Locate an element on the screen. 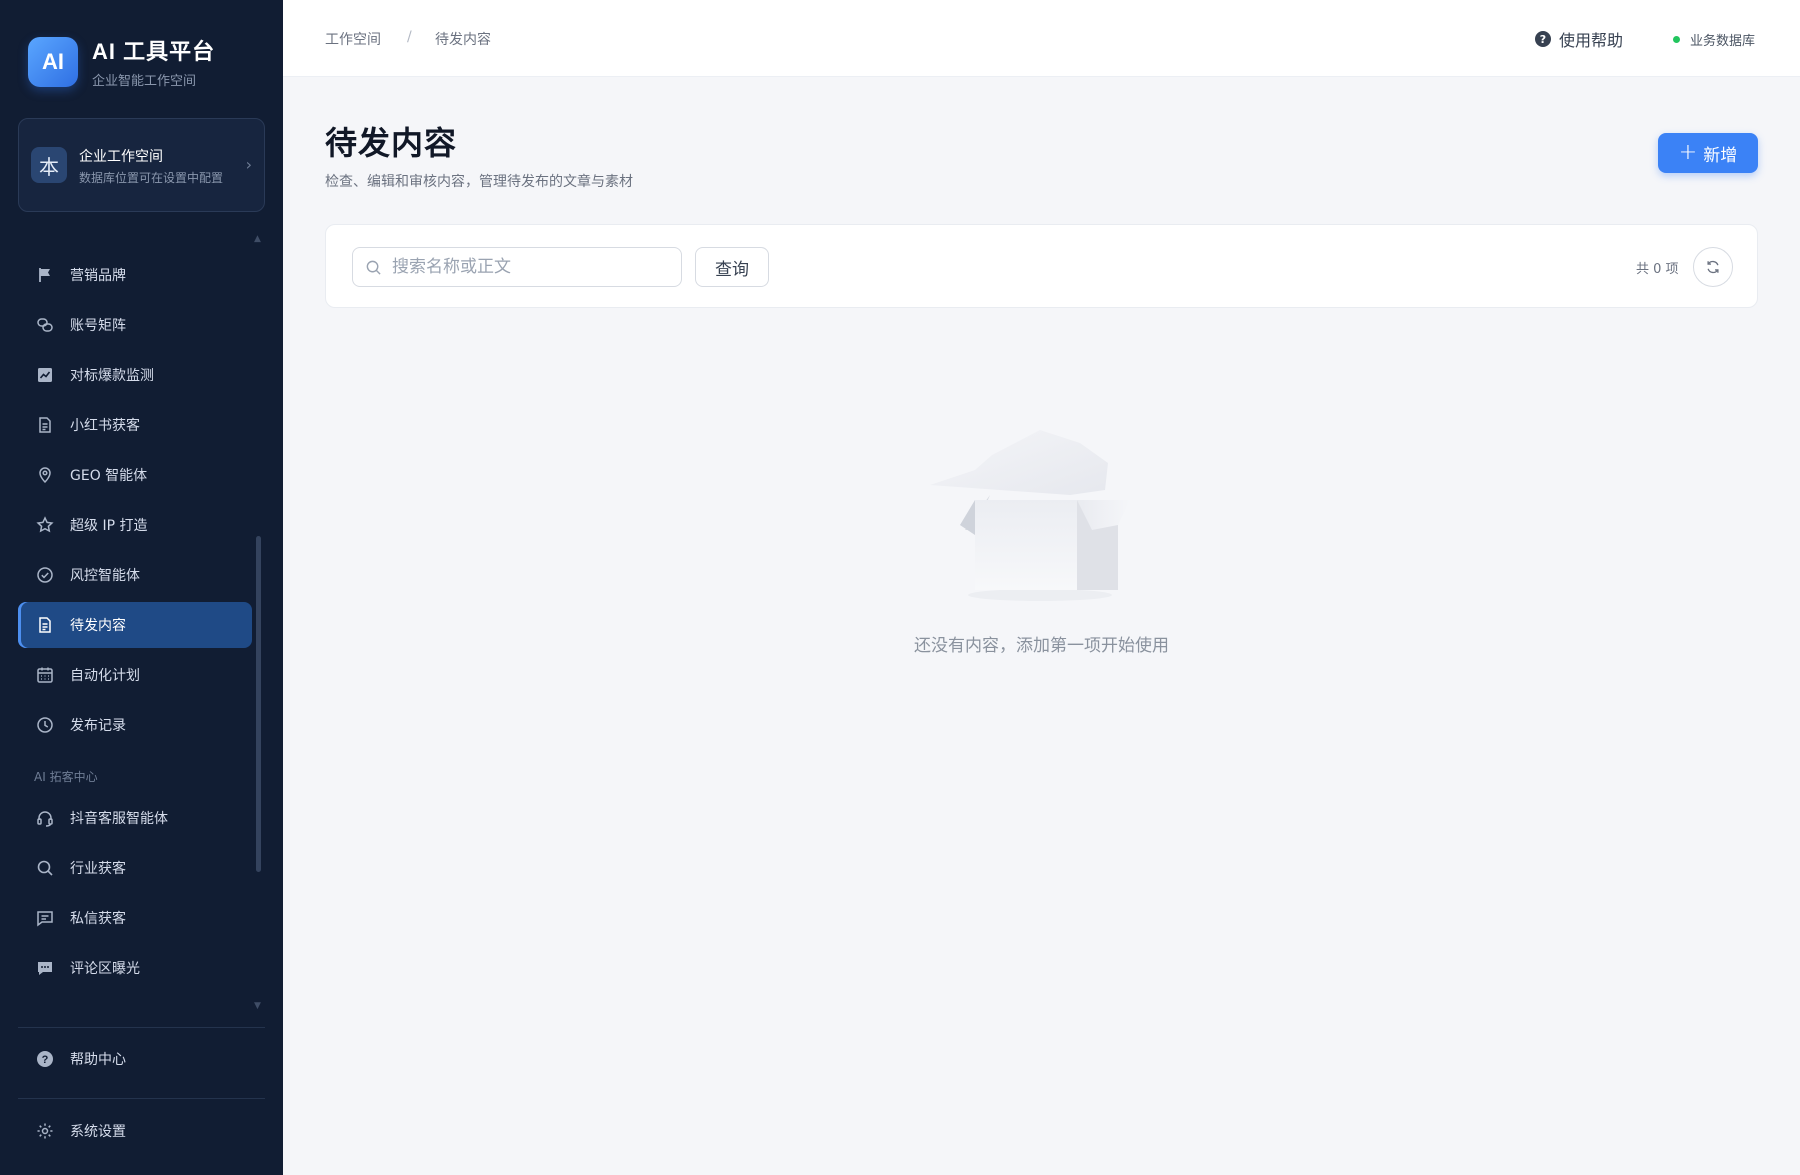 This screenshot has width=1800, height=1175. sidebar-item-label: 抖音客服智能体 is located at coordinates (119, 819).